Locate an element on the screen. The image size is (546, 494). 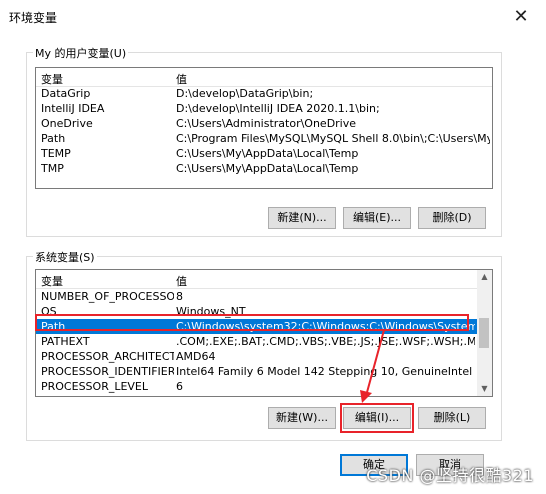
variable-value-cell: AMD64 is located at coordinates (196, 356).